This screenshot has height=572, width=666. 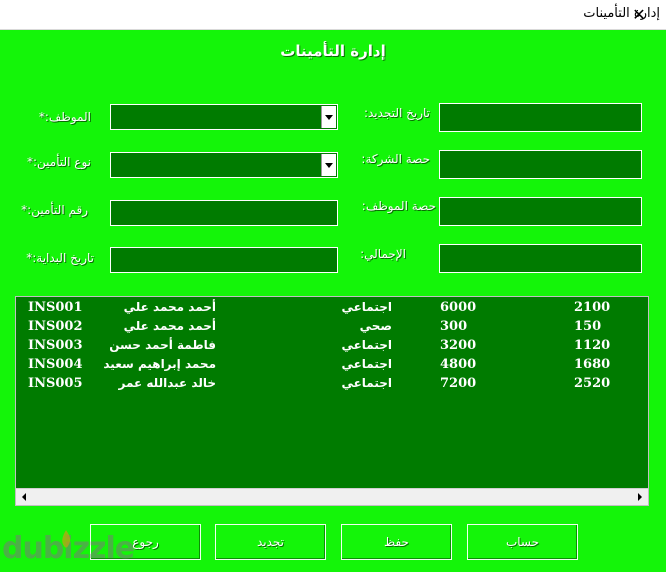 I want to click on record-type: صحي, so click(x=375, y=326).